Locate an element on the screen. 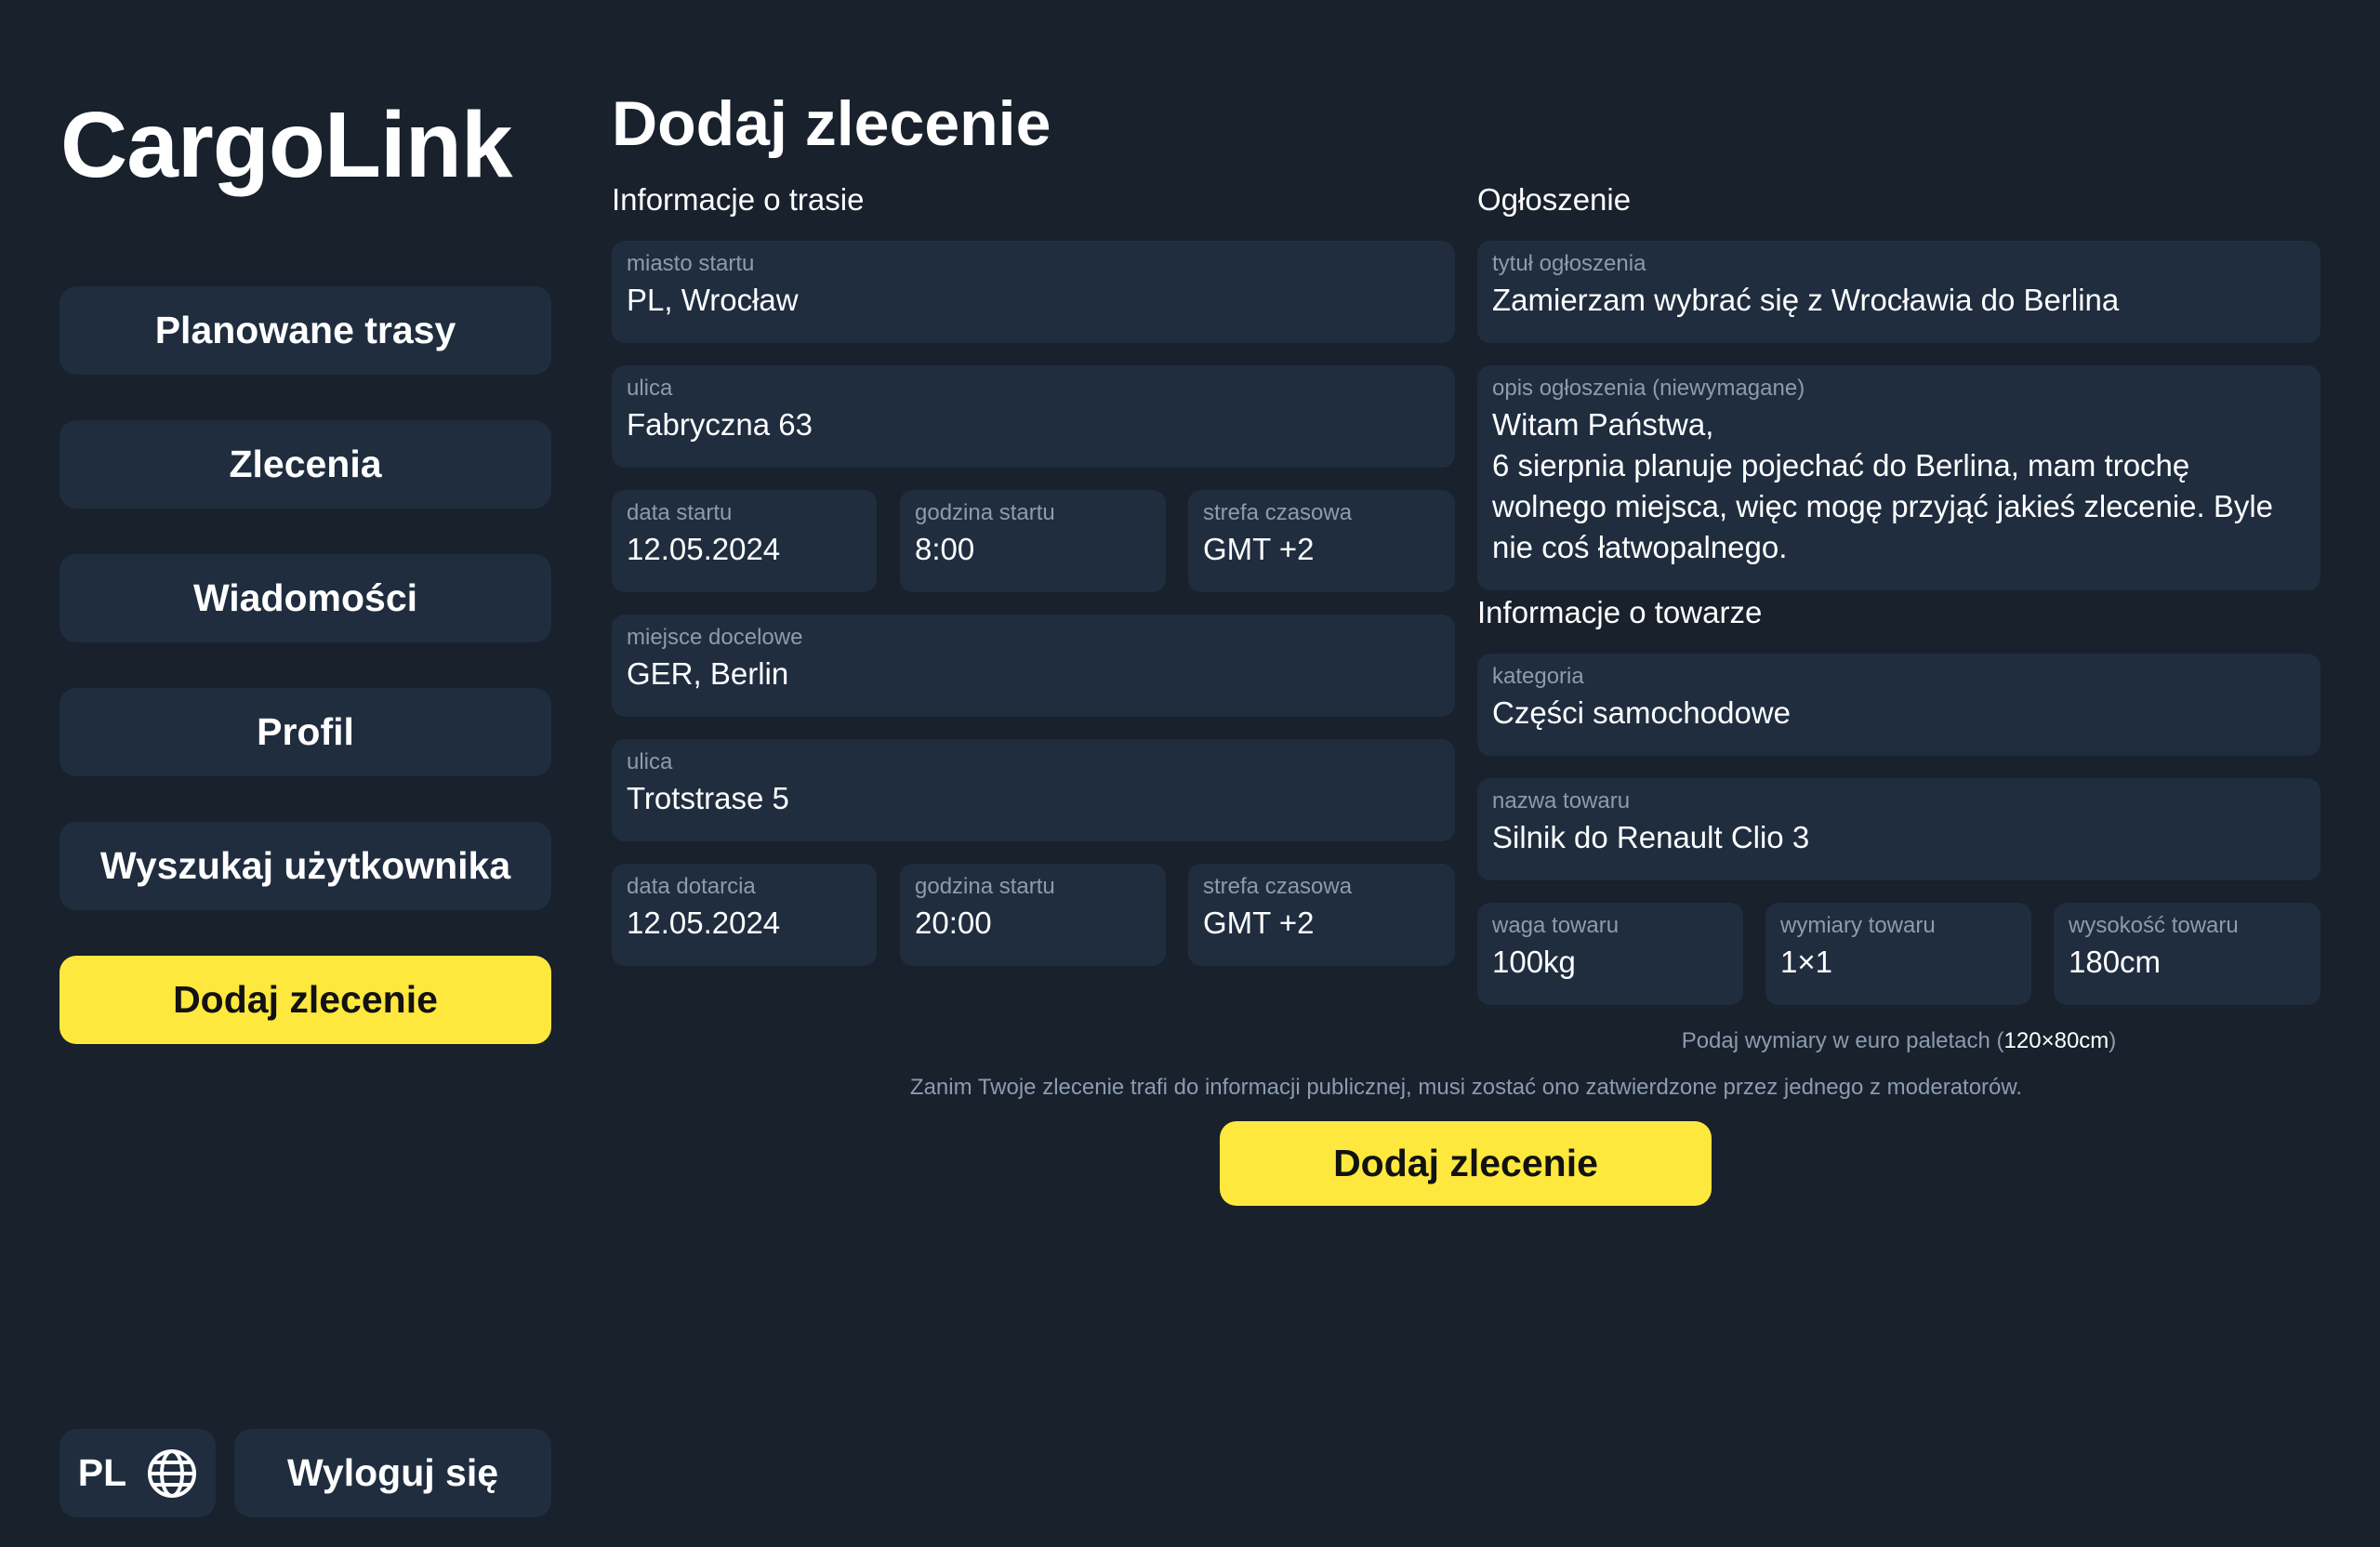  start-date-value: 12.05.2024 is located at coordinates (704, 549).